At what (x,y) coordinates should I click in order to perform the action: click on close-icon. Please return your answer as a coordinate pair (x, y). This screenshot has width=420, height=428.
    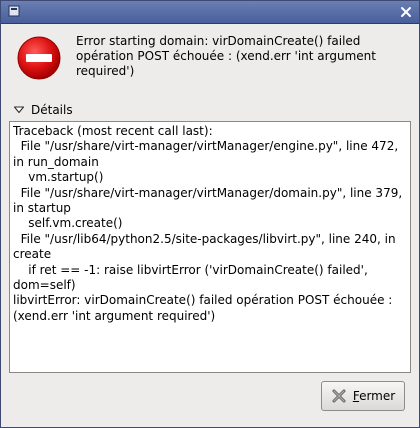
    Looking at the image, I should click on (406, 12).